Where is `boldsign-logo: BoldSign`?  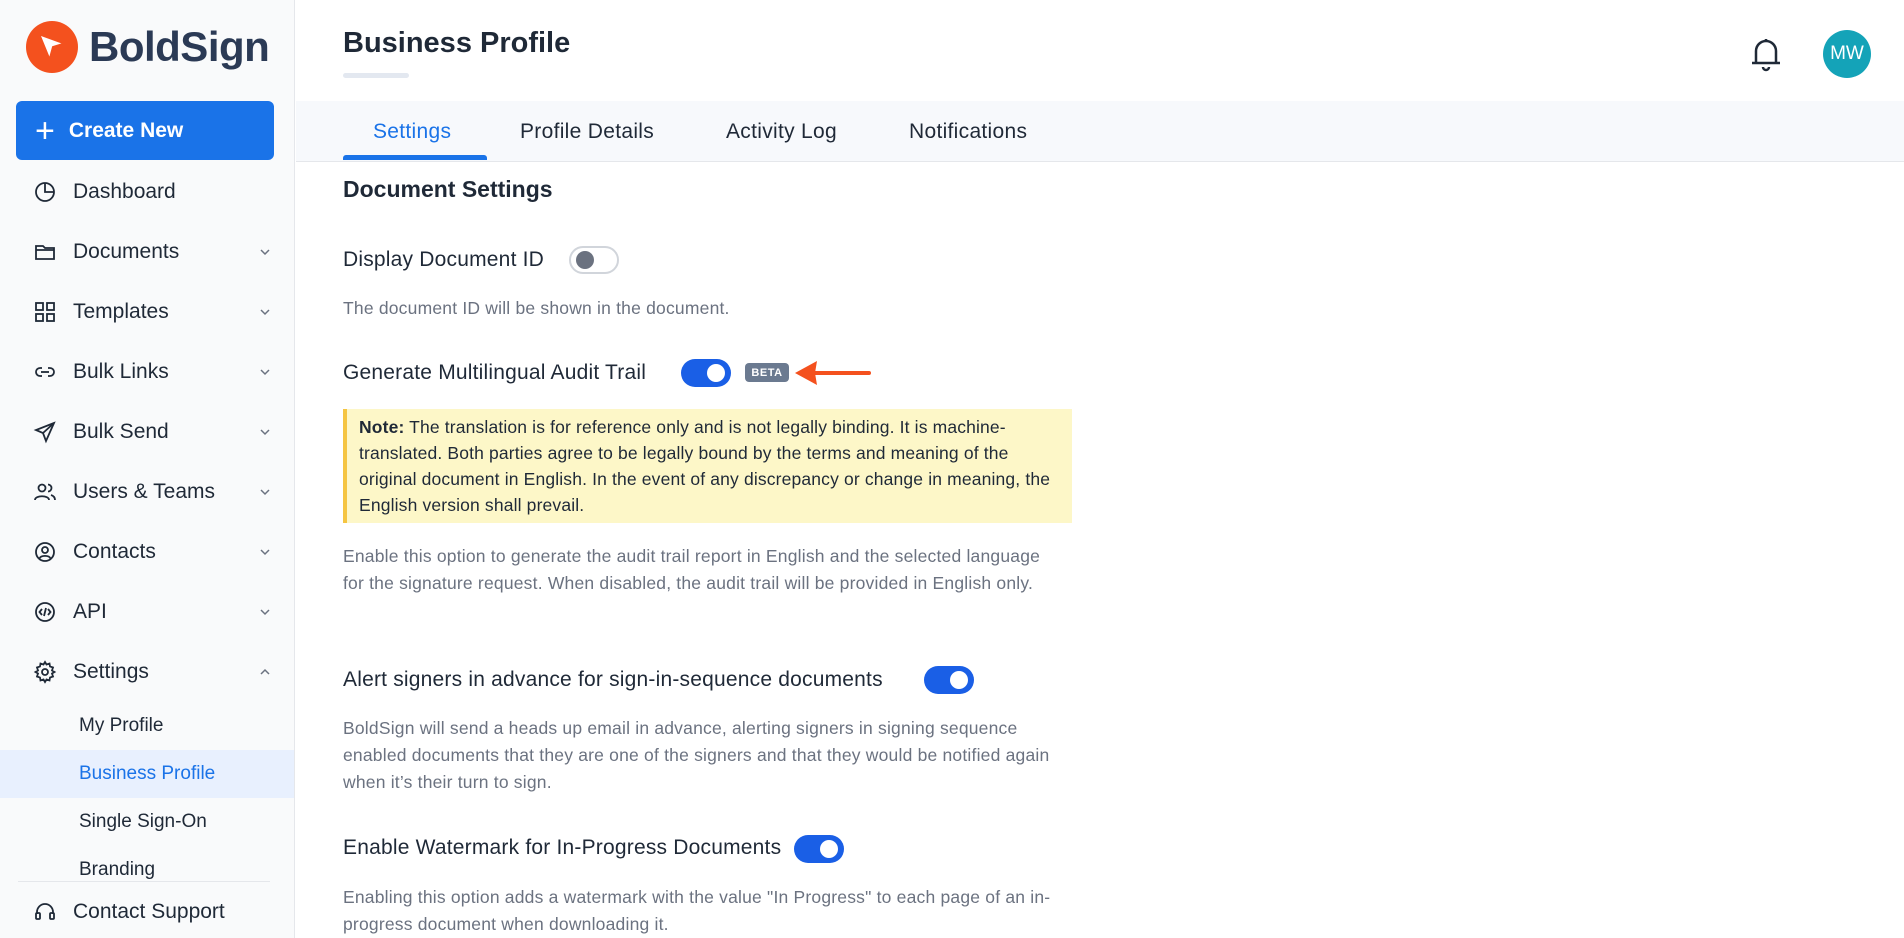
boldsign-logo: BoldSign is located at coordinates (148, 47).